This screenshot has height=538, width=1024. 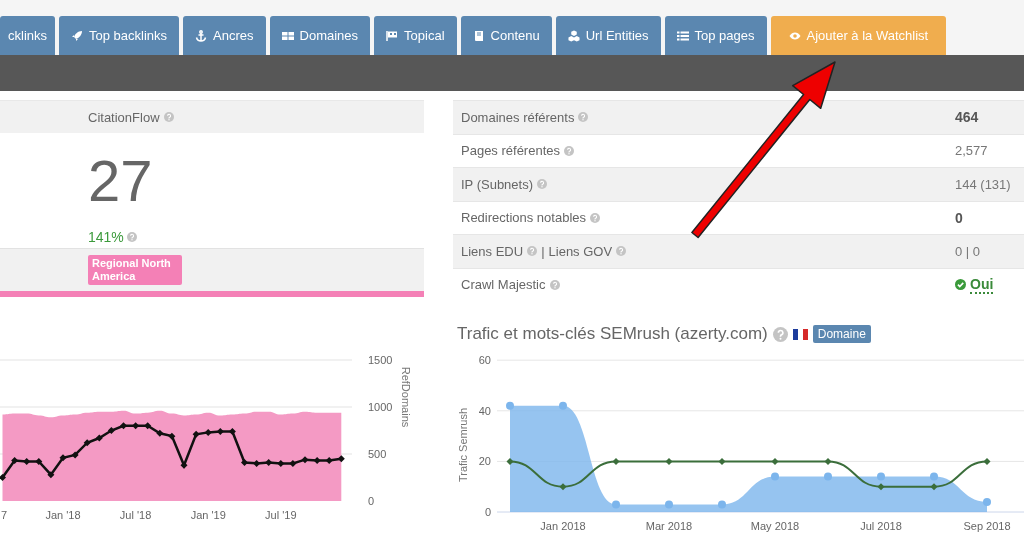 What do you see at coordinates (959, 217) in the screenshot?
I see `metric-value: 0` at bounding box center [959, 217].